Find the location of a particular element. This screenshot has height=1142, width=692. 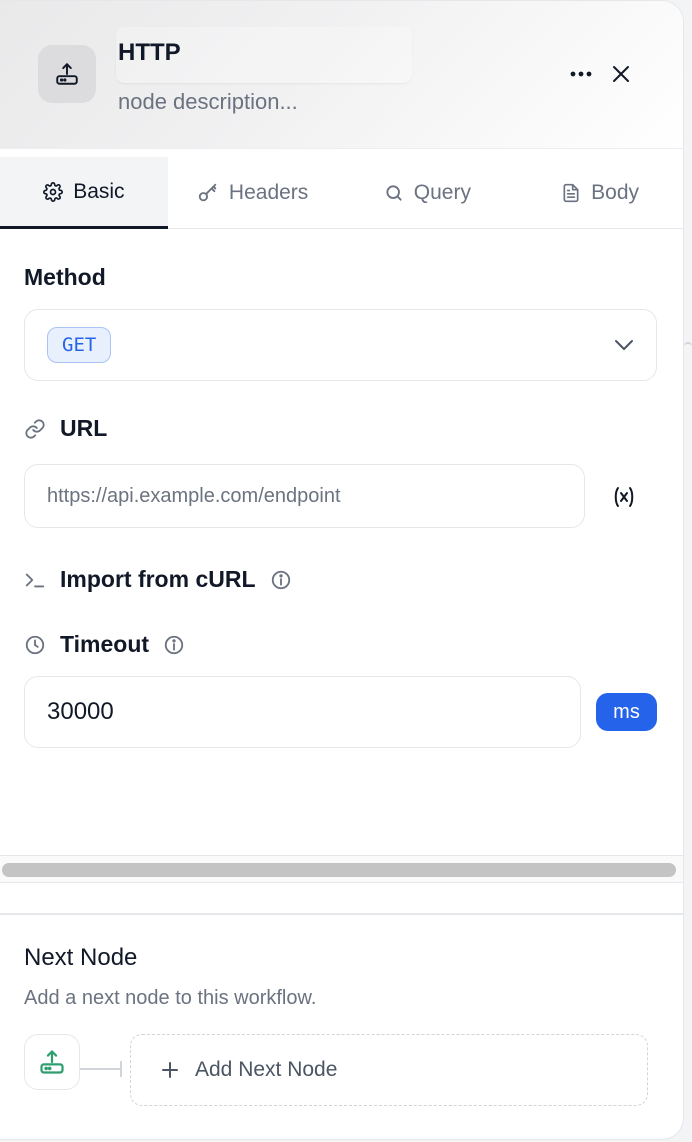

tab-headers-label: Headers is located at coordinates (268, 192).